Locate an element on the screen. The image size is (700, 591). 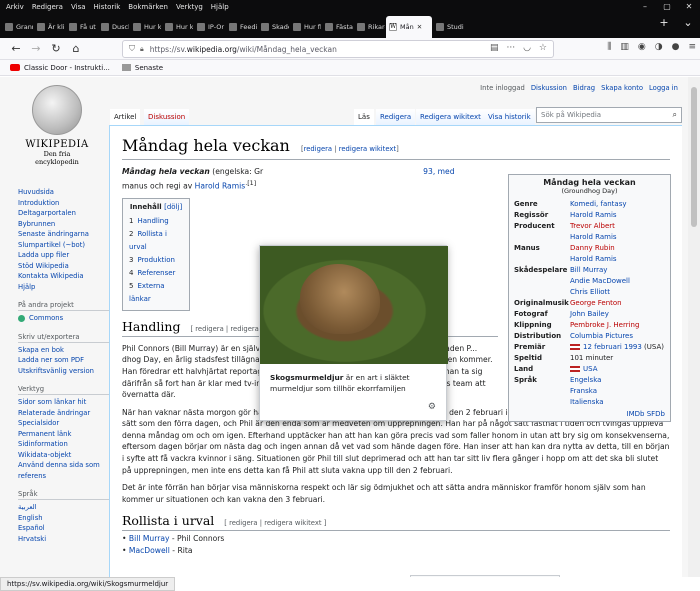
account-icon: ● is located at coordinates (676, 47).